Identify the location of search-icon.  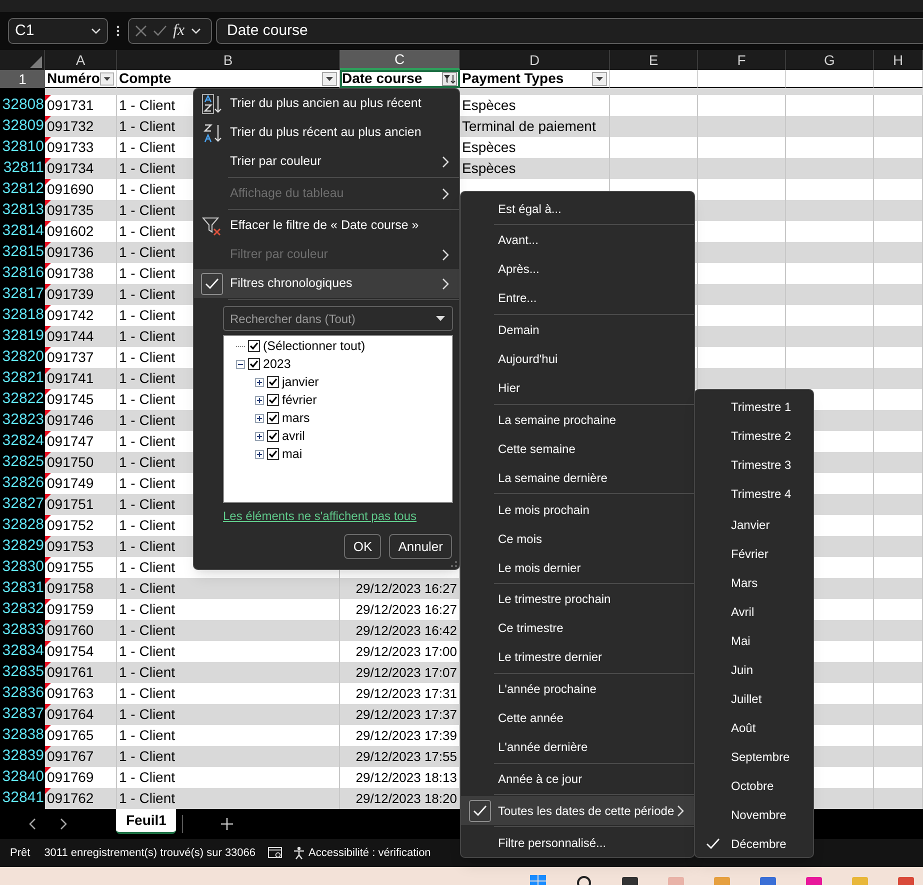
(584, 880).